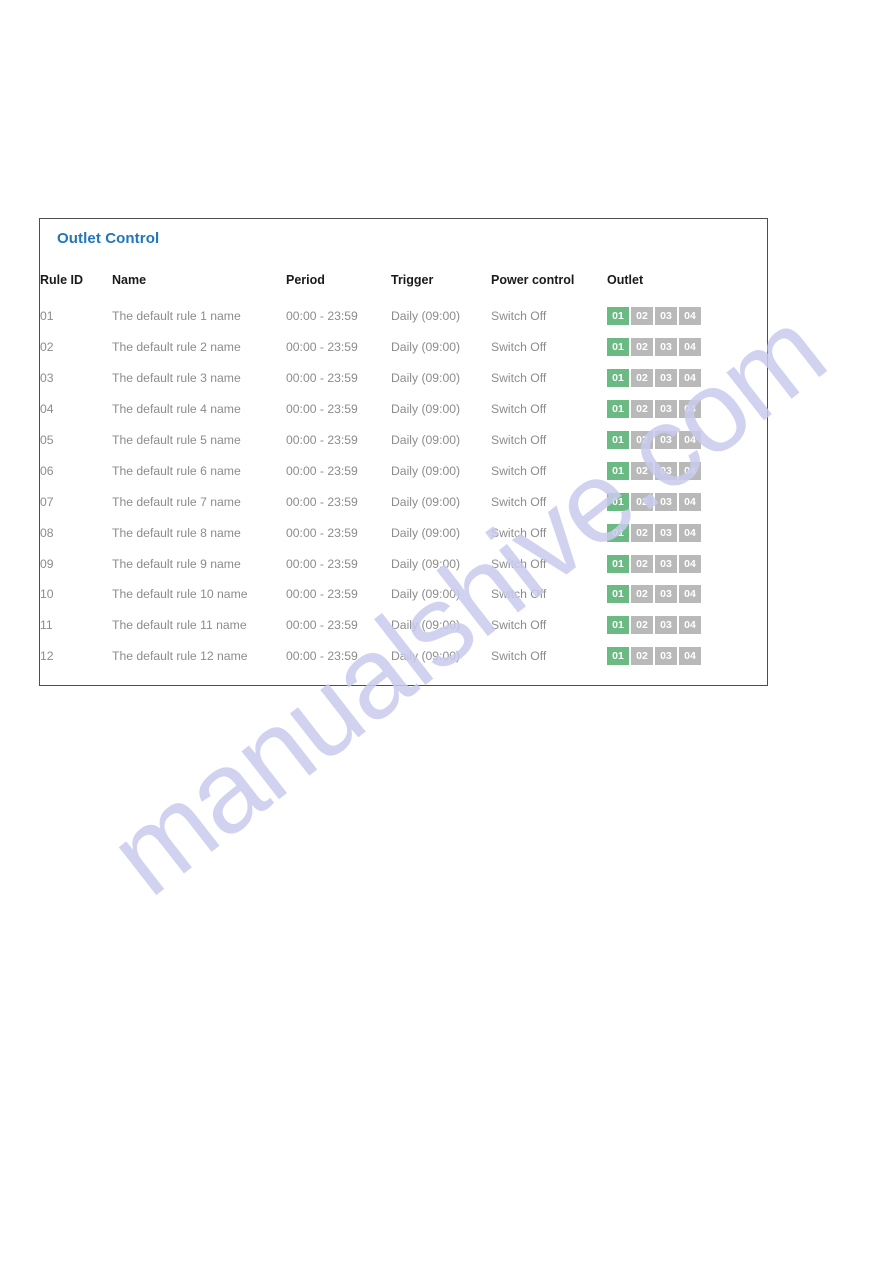  Describe the element at coordinates (176, 378) in the screenshot. I see `cell-rule-name: The default rule 3 name` at that location.